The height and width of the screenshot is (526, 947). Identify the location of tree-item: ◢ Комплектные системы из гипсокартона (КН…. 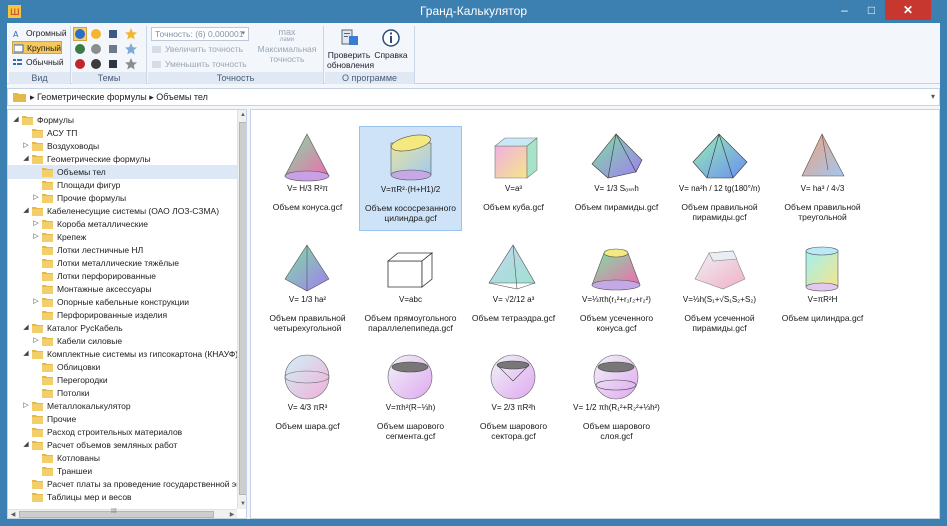
(123, 354).